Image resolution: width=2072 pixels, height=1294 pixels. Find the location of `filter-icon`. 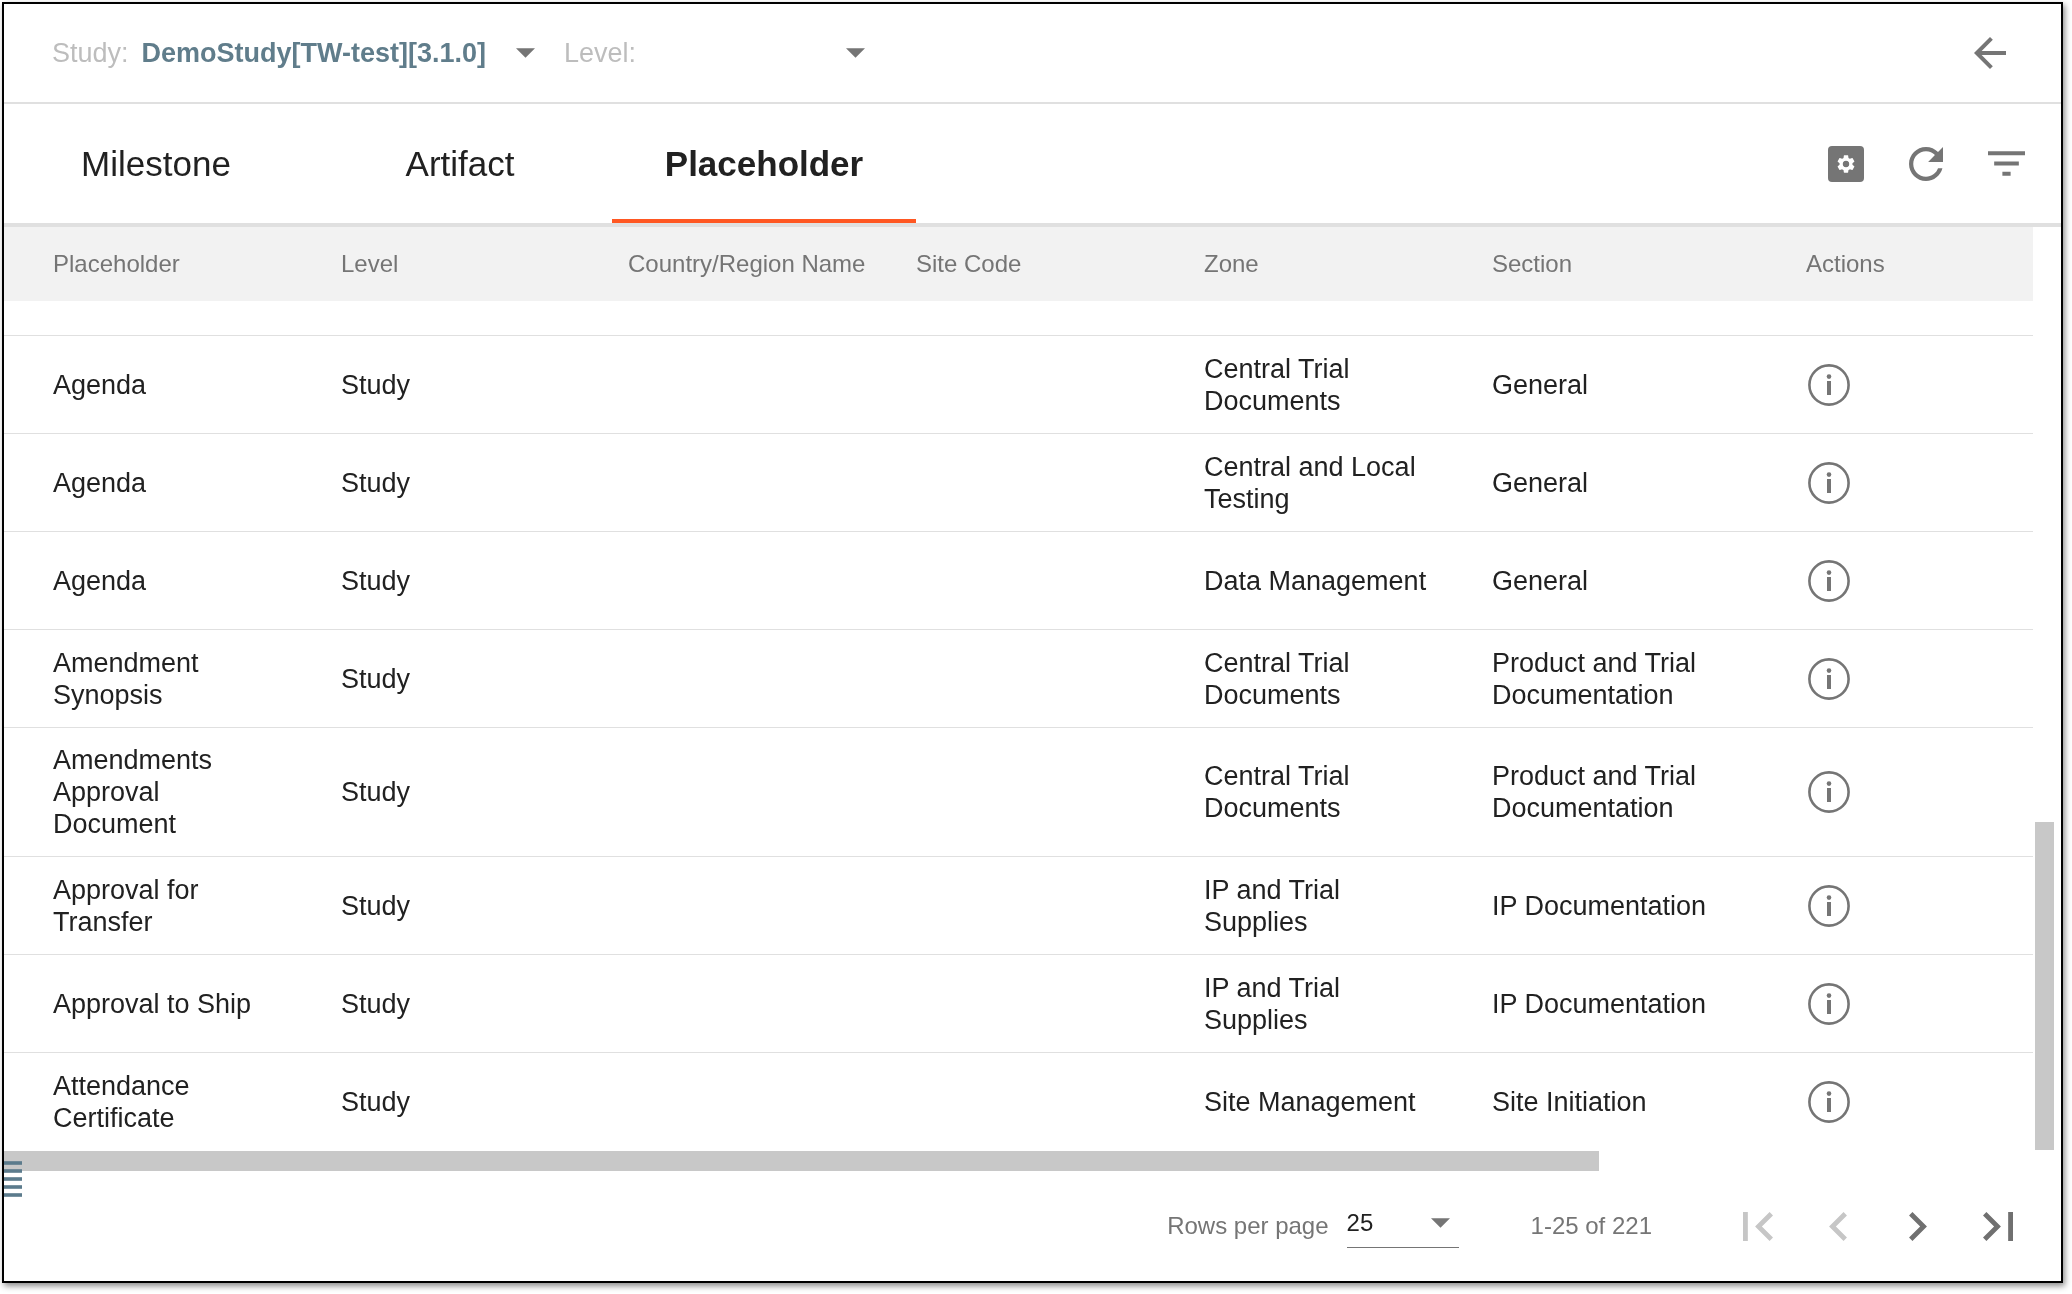

filter-icon is located at coordinates (2006, 163).